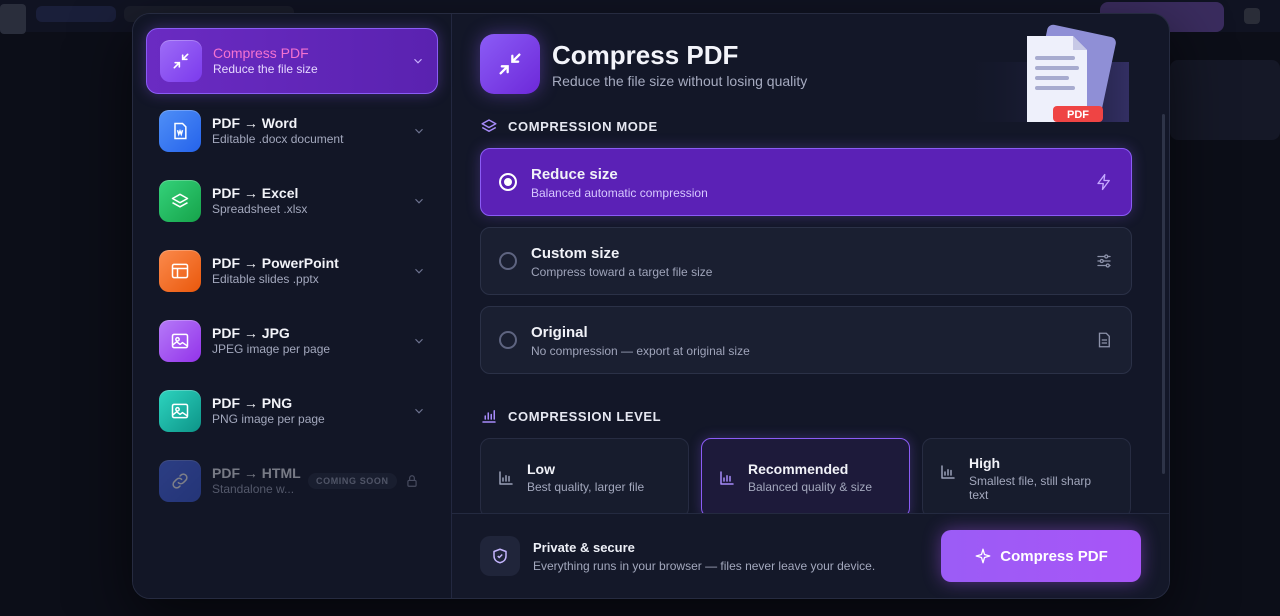 The width and height of the screenshot is (1280, 616). I want to click on shield-icon, so click(500, 556).